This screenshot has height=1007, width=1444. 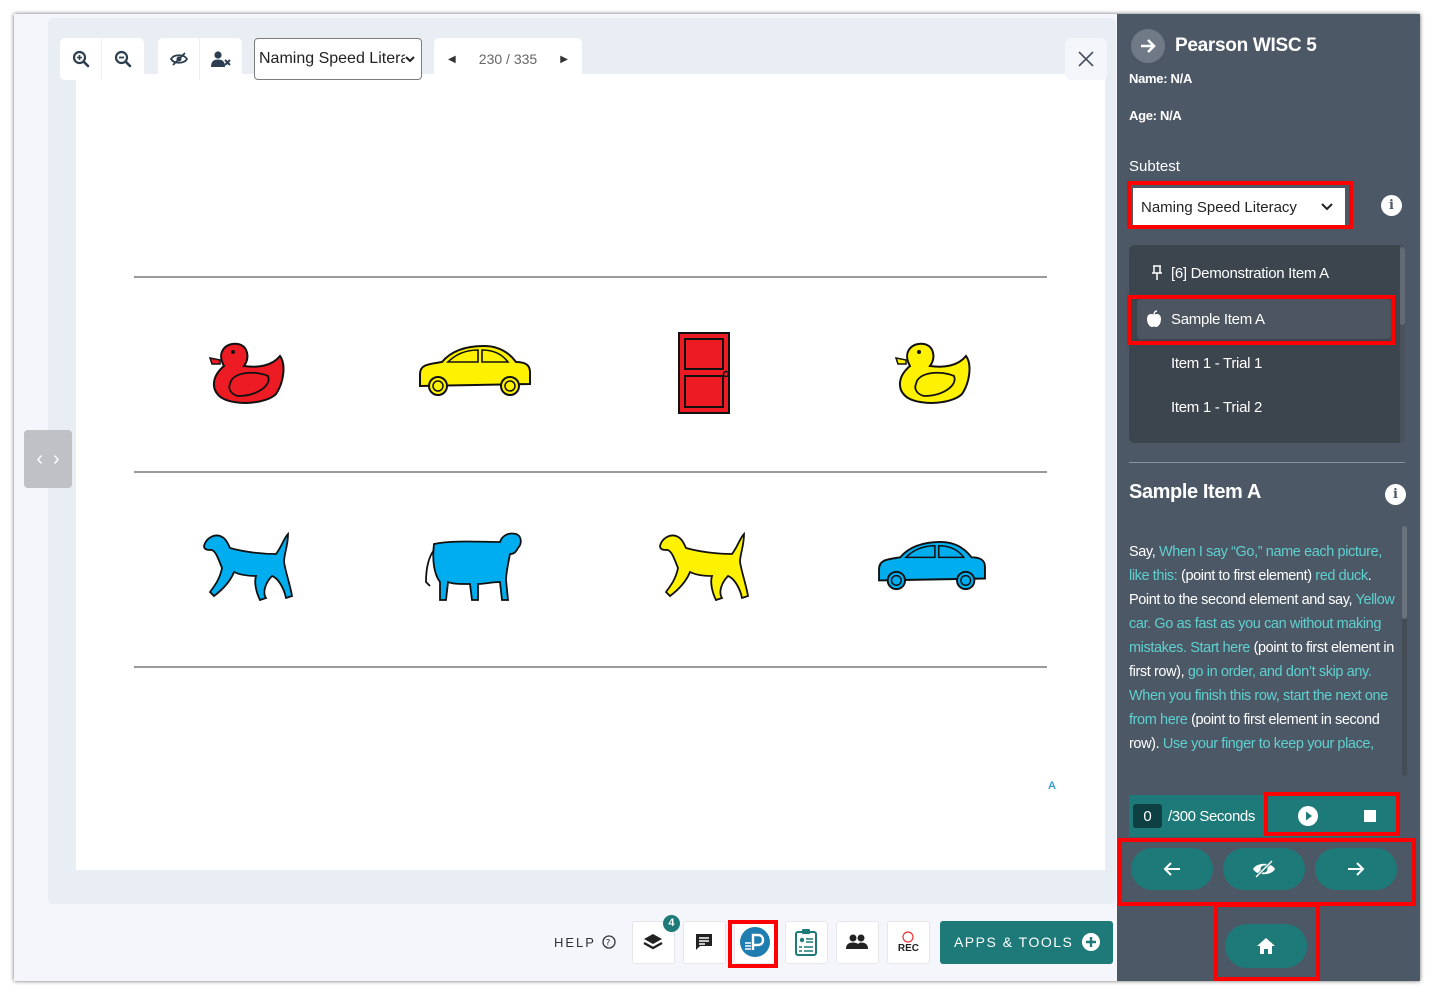 I want to click on stimulus-blue-cow, so click(x=473, y=566).